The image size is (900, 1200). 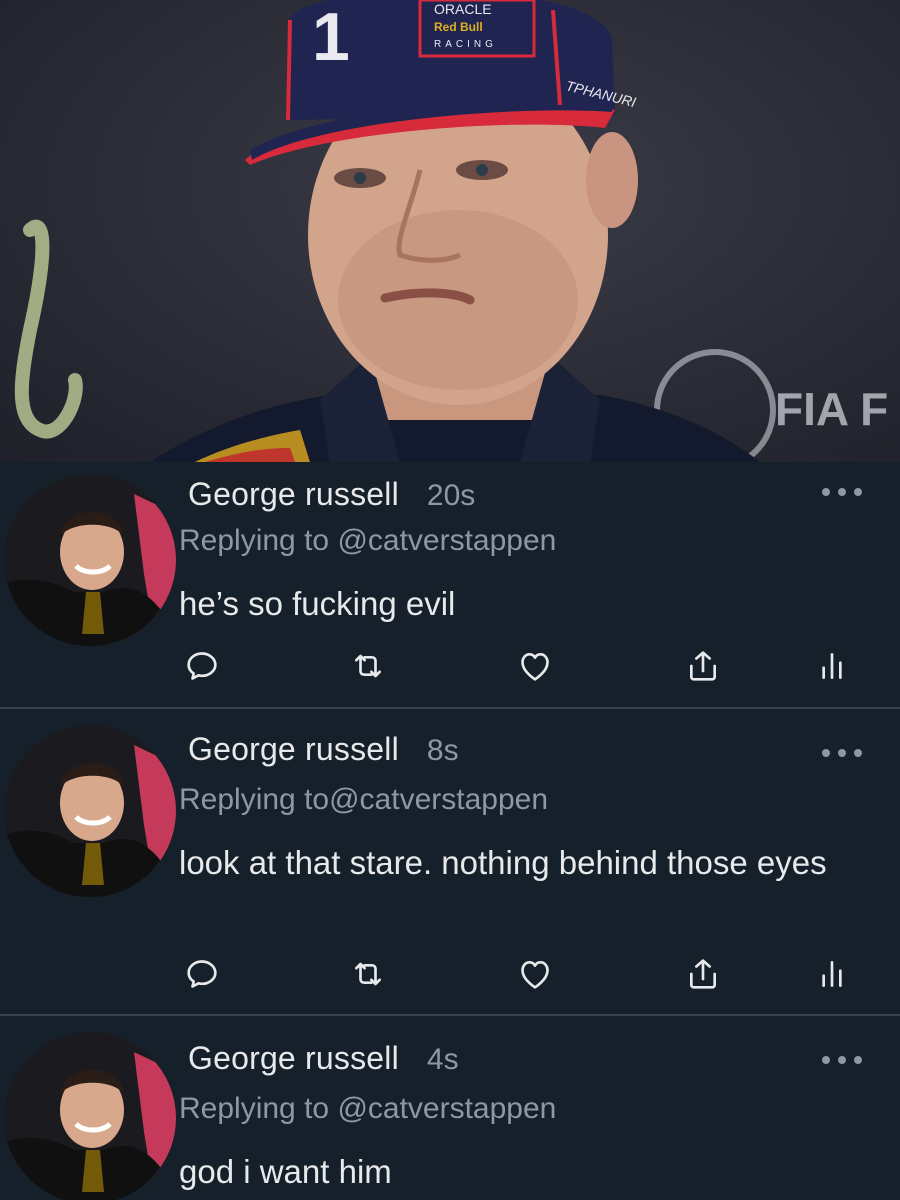 What do you see at coordinates (443, 751) in the screenshot?
I see `tweet-time: 8s` at bounding box center [443, 751].